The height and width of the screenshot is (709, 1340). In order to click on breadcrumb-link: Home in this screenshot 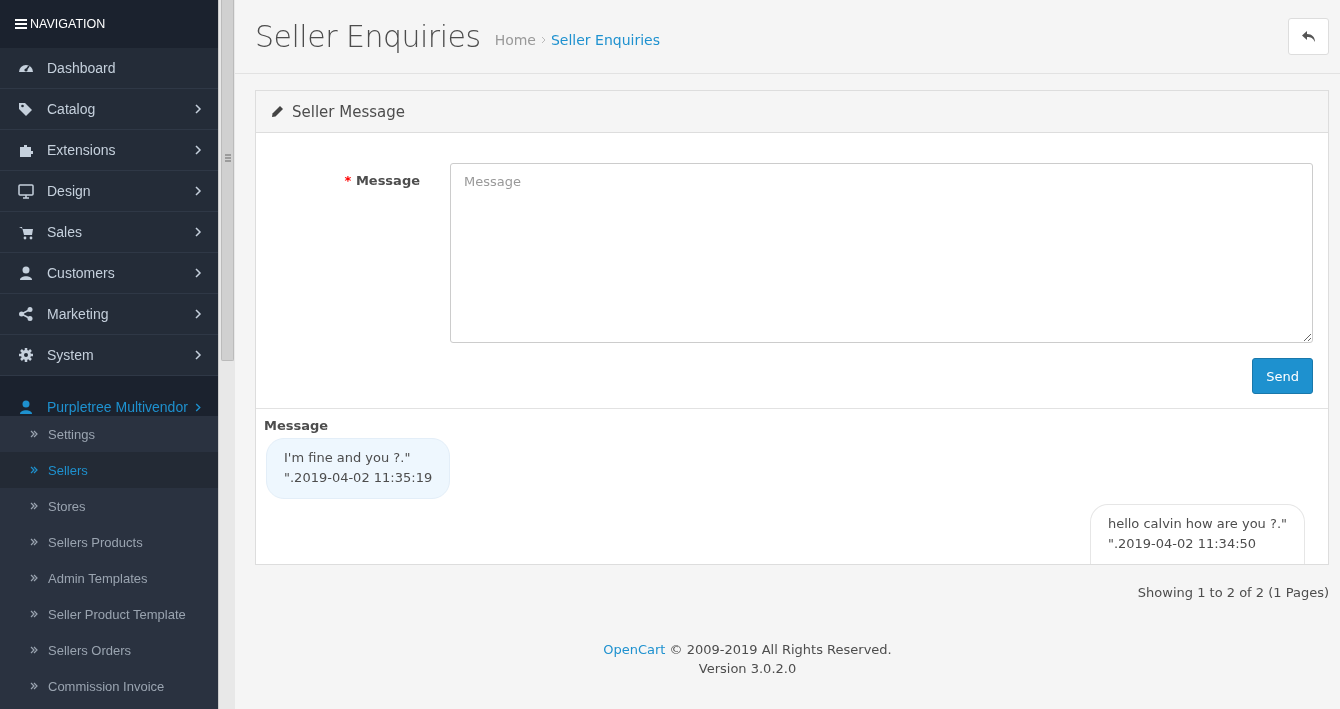, I will do `click(515, 39)`.